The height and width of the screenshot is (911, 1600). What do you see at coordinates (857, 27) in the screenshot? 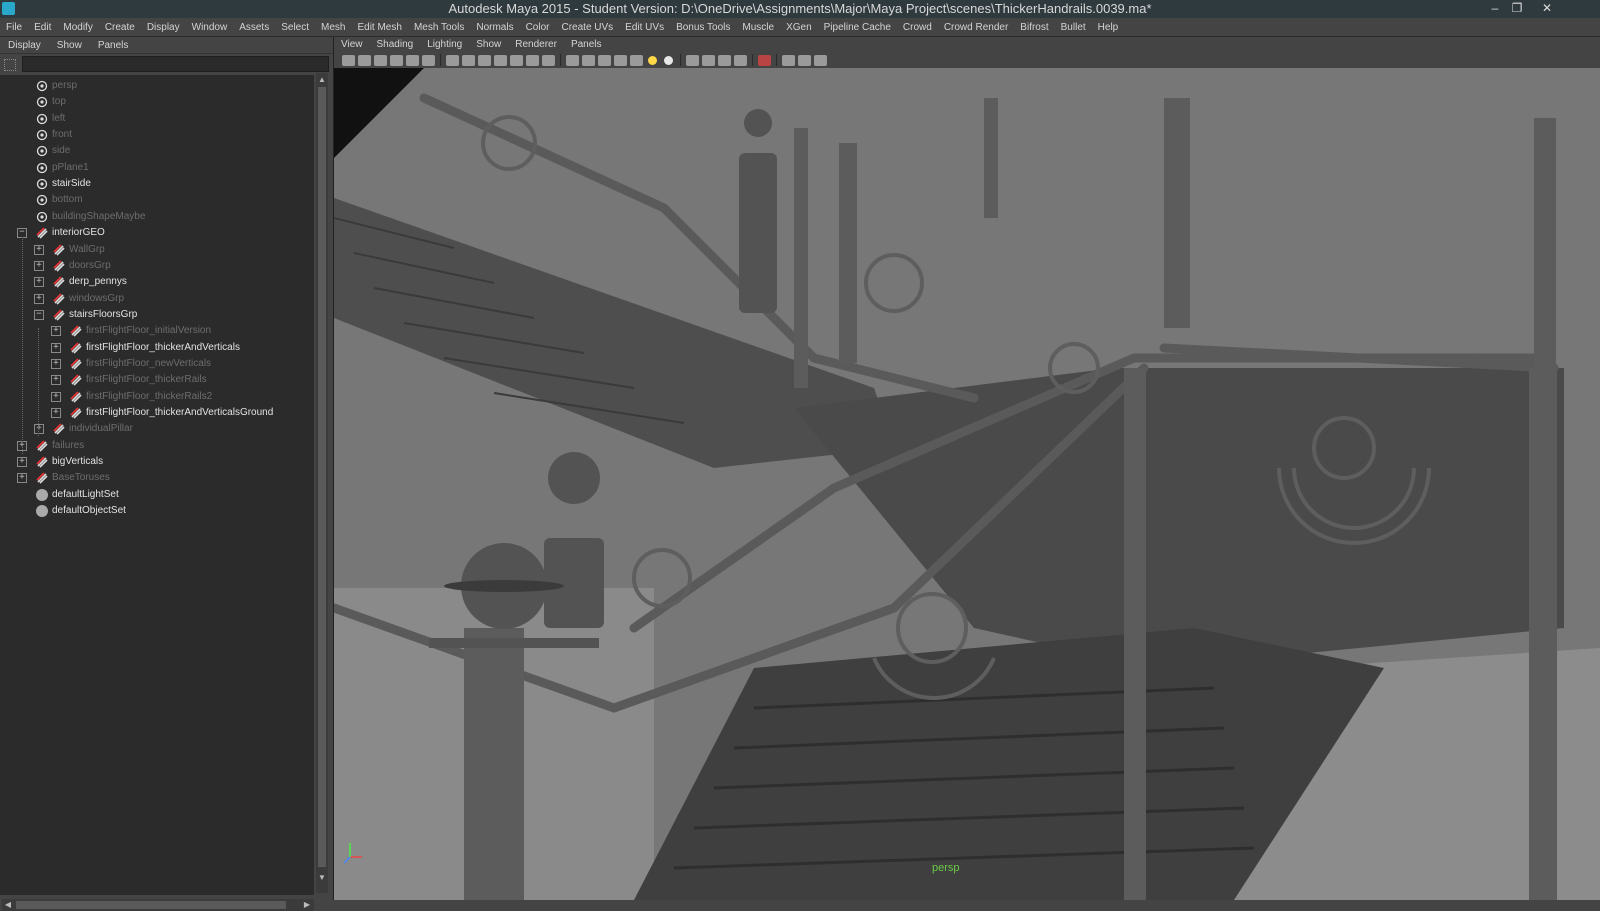
I see `main-menu-item: Pipeline Cache` at bounding box center [857, 27].